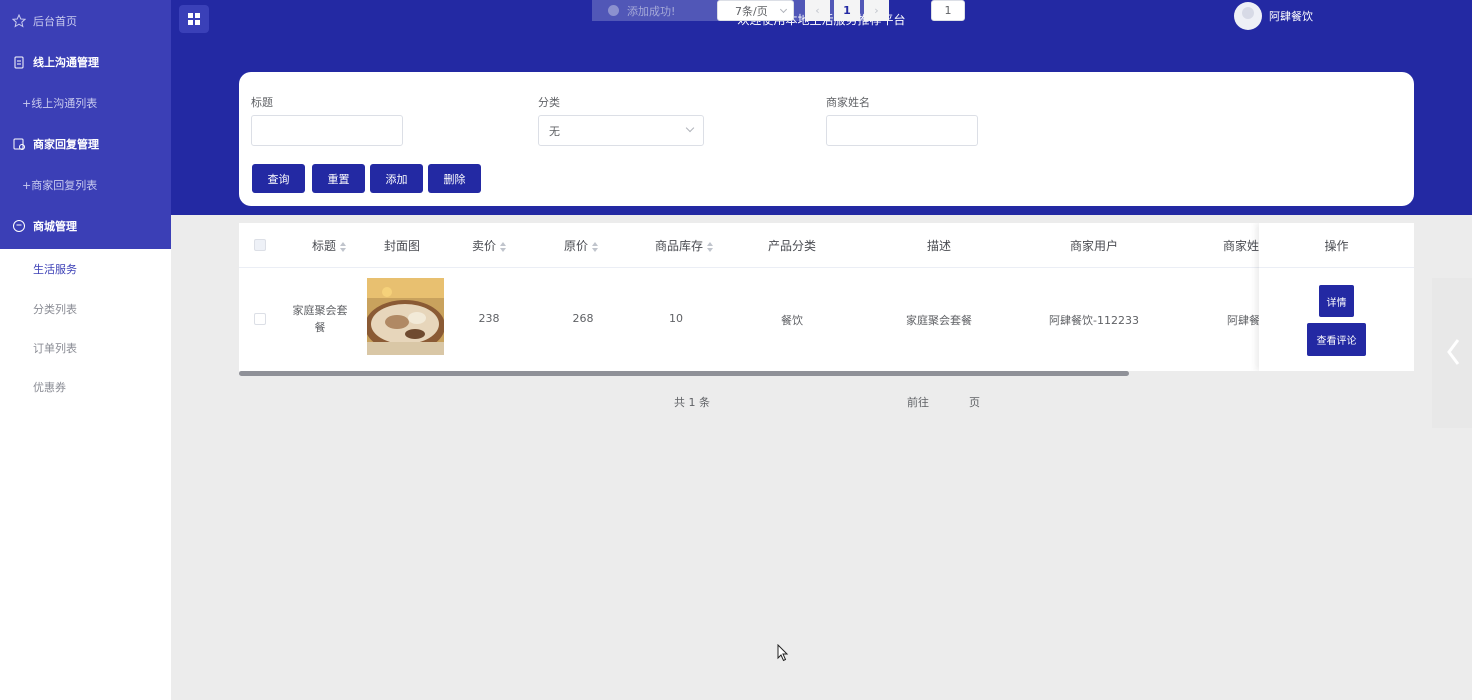 Image resolution: width=1472 pixels, height=700 pixels. Describe the element at coordinates (938, 246) in the screenshot. I see `column-header-description: 描述` at that location.